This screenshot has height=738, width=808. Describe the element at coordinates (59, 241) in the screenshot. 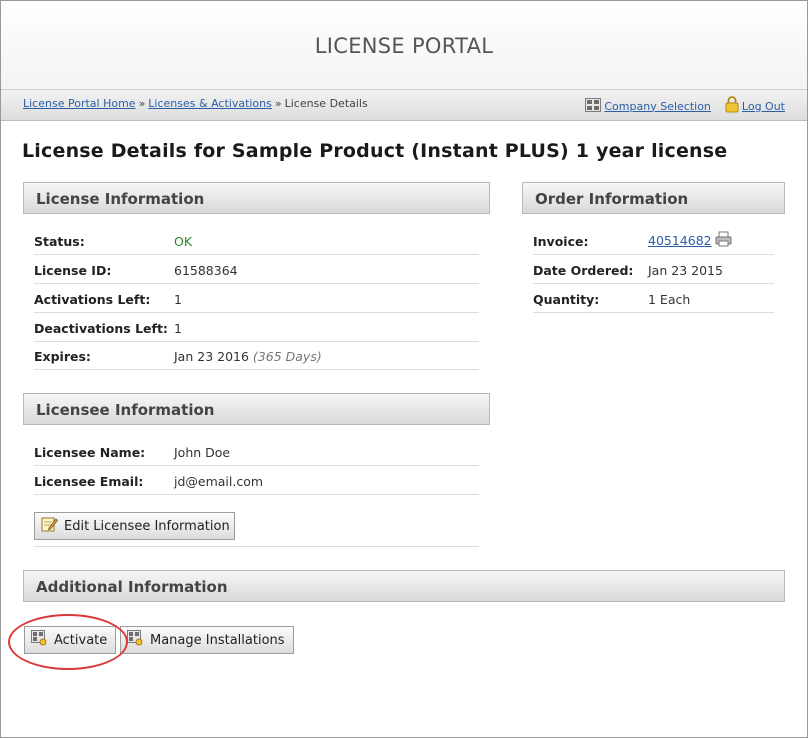

I see `status-label: Status:` at that location.